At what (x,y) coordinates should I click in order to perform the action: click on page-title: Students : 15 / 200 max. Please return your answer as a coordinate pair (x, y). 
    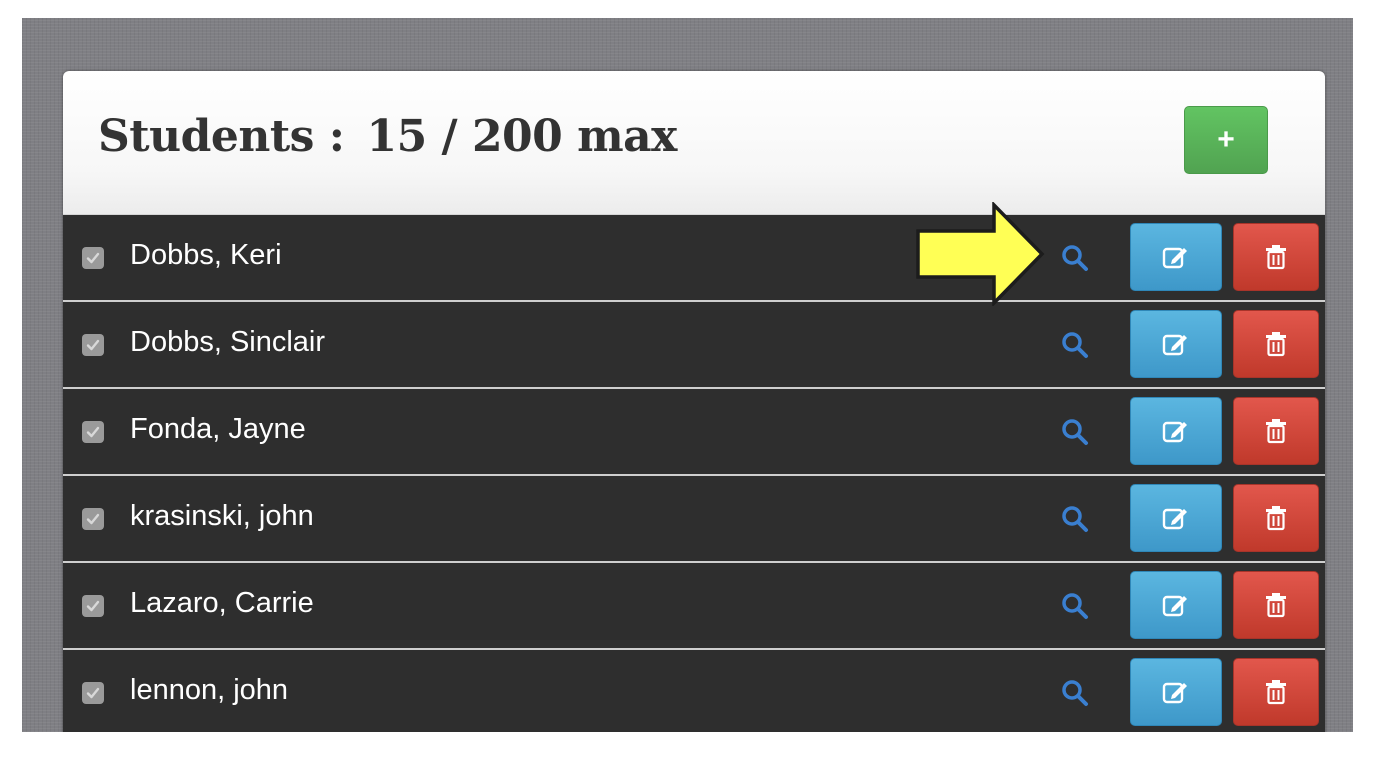
    Looking at the image, I should click on (387, 136).